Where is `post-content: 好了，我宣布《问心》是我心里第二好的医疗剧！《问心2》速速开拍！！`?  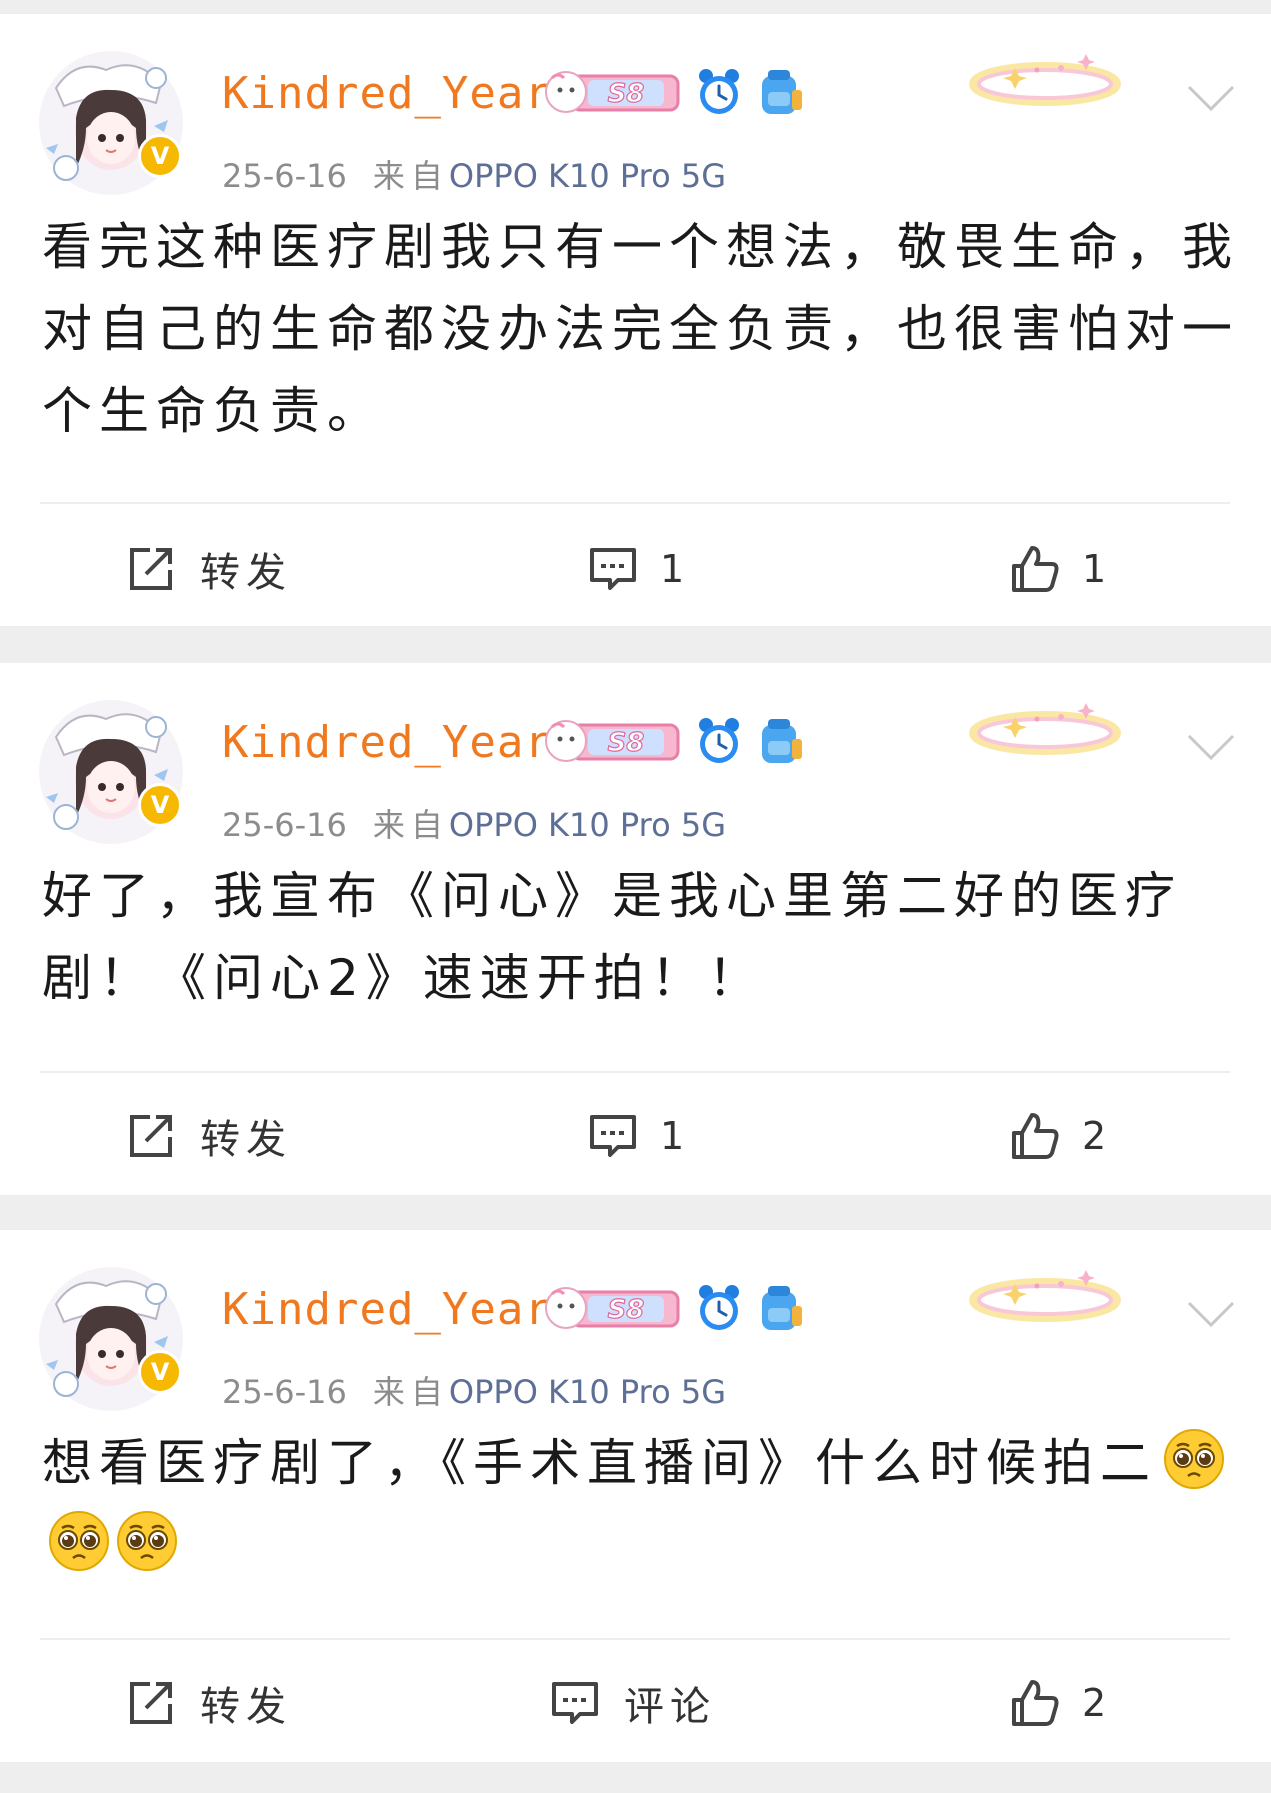 post-content: 好了，我宣布《问心》是我心里第二好的医疗剧！《问心2》速速开拍！！ is located at coordinates (642, 937).